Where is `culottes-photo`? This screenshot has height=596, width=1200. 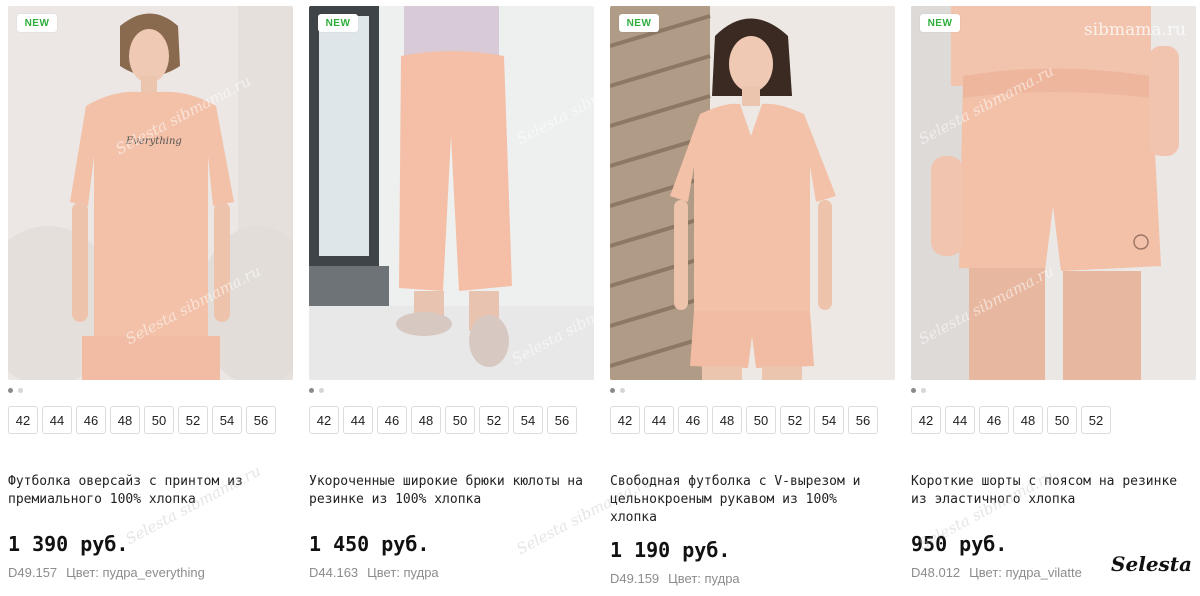 culottes-photo is located at coordinates (451, 193).